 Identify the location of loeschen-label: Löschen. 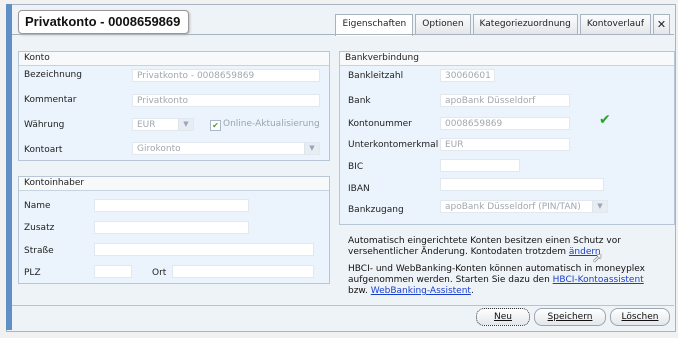
(640, 317).